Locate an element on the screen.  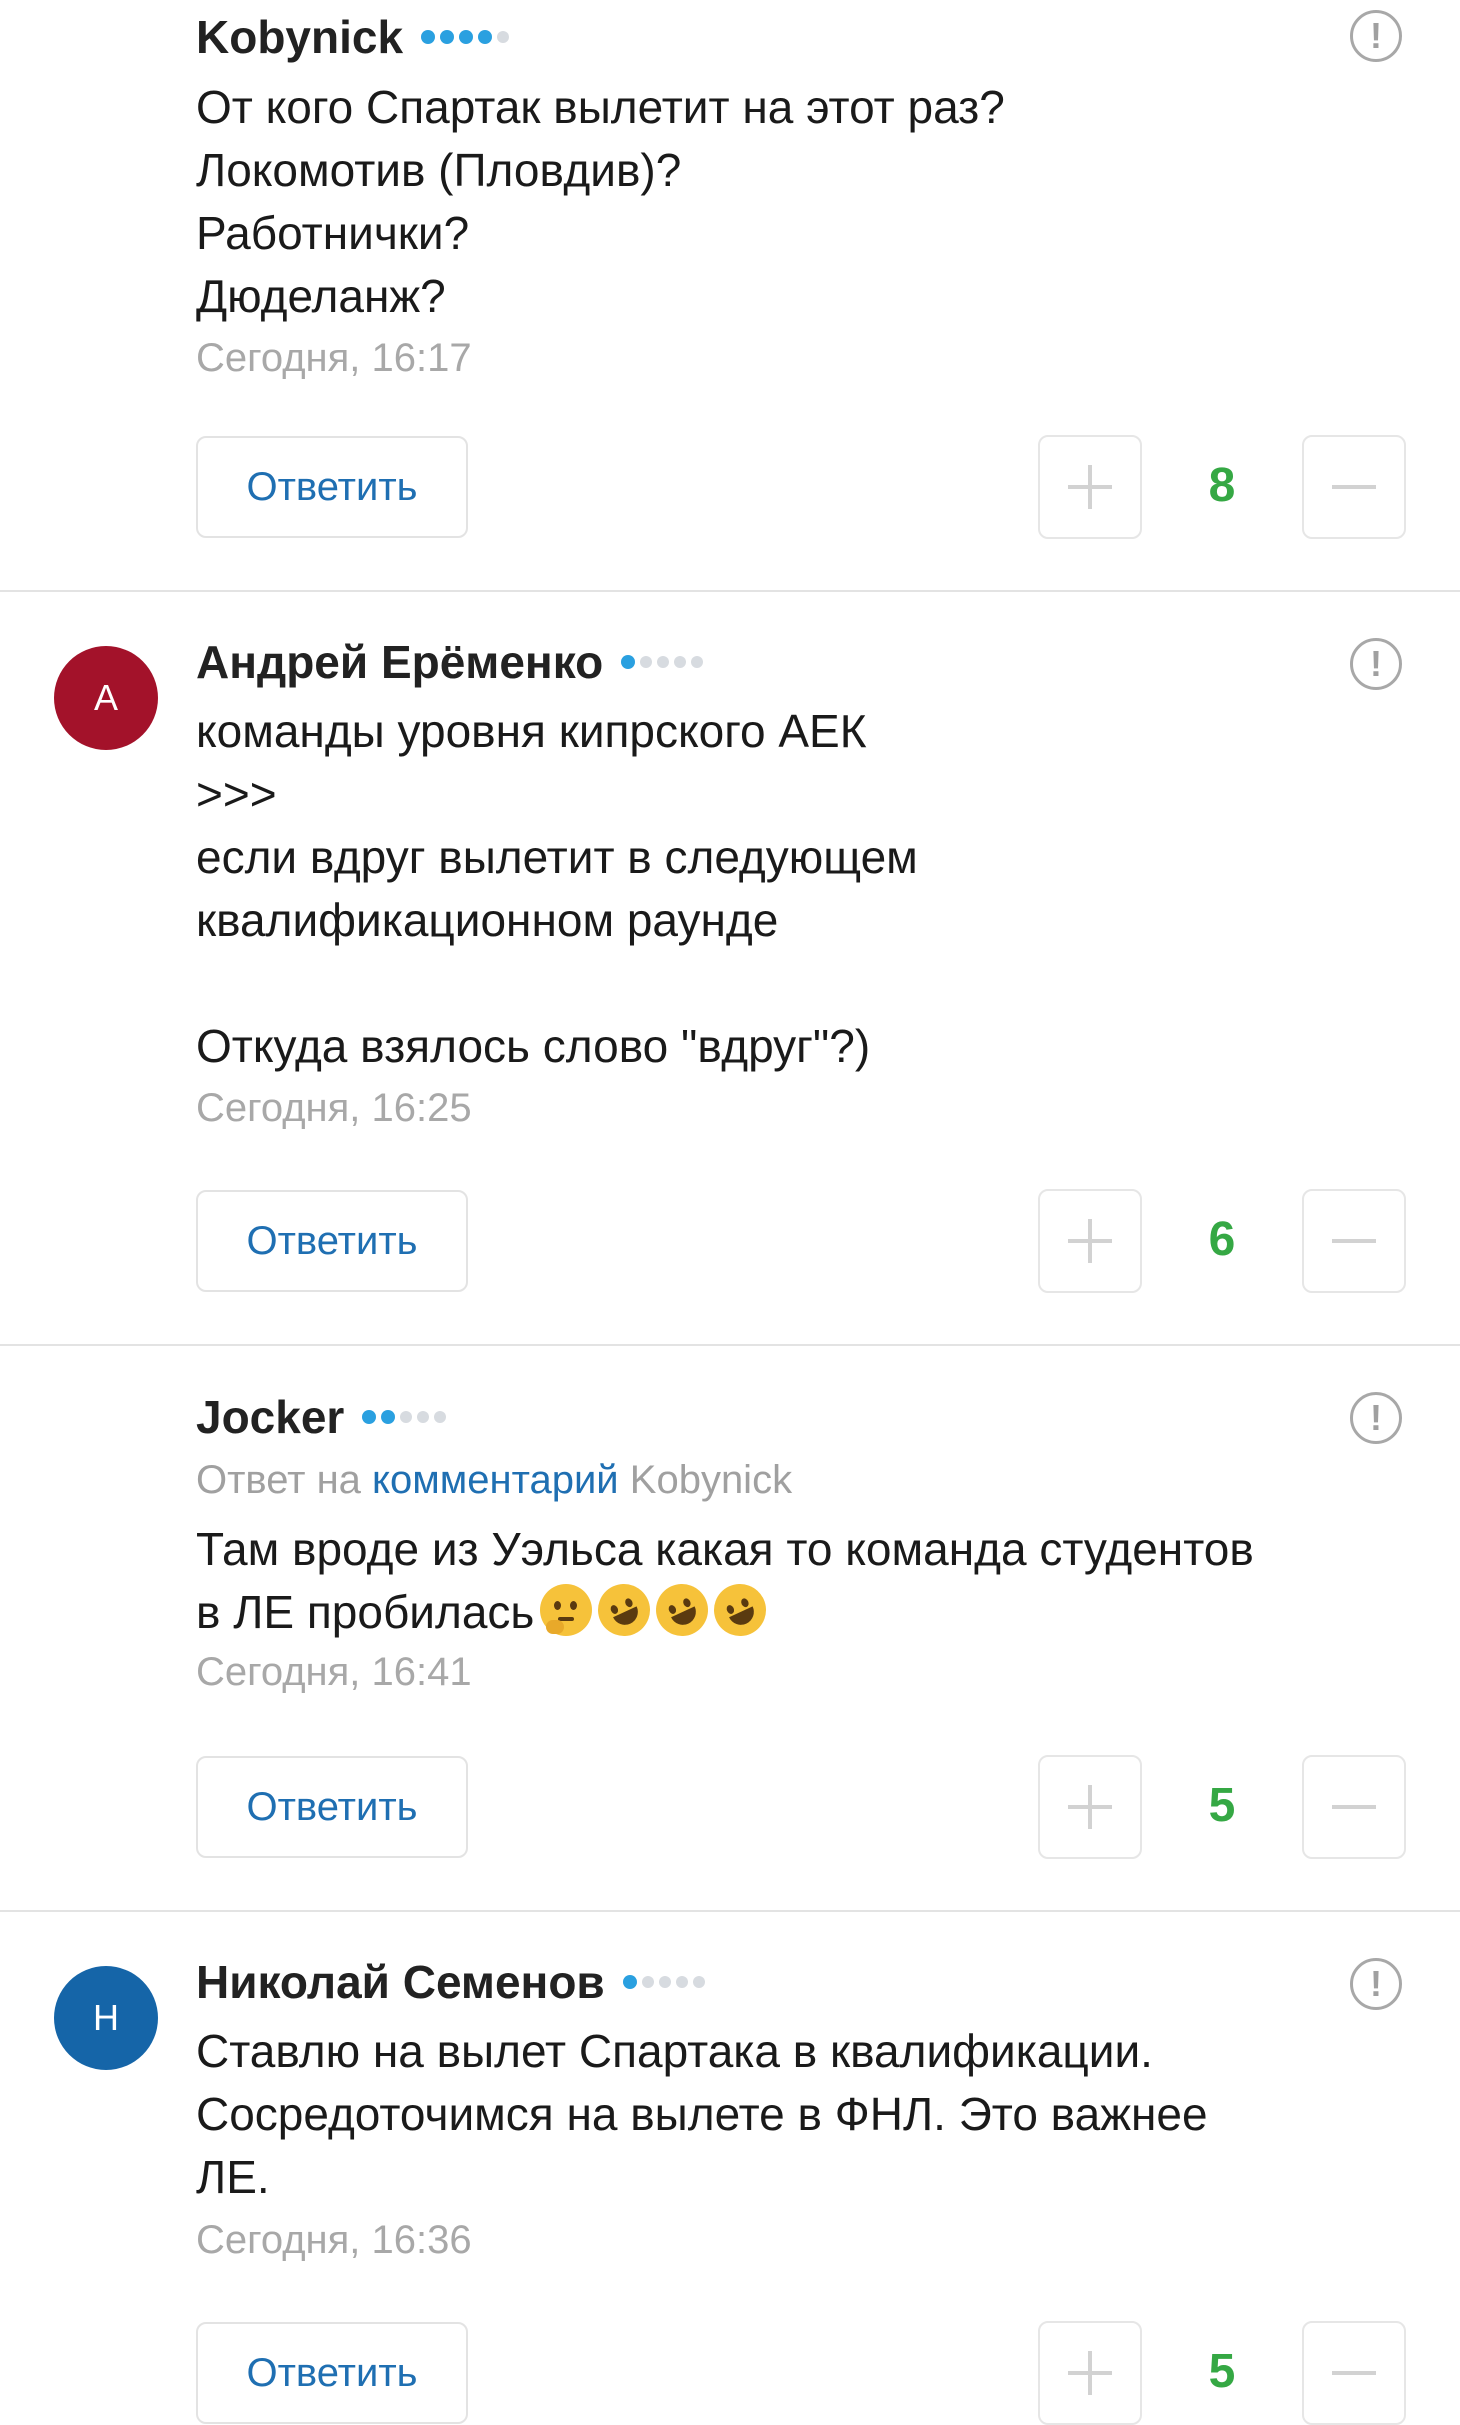
author-row: Андрей Ерёменко is located at coordinates (452, 662).